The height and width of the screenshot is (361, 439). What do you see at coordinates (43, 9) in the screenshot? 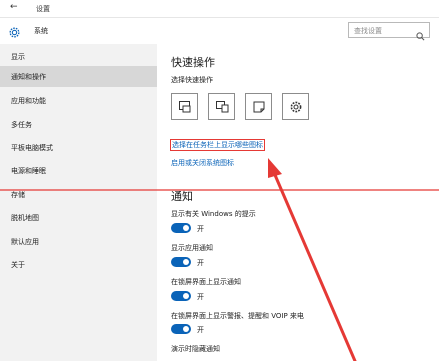
I see `window-title: 设置` at bounding box center [43, 9].